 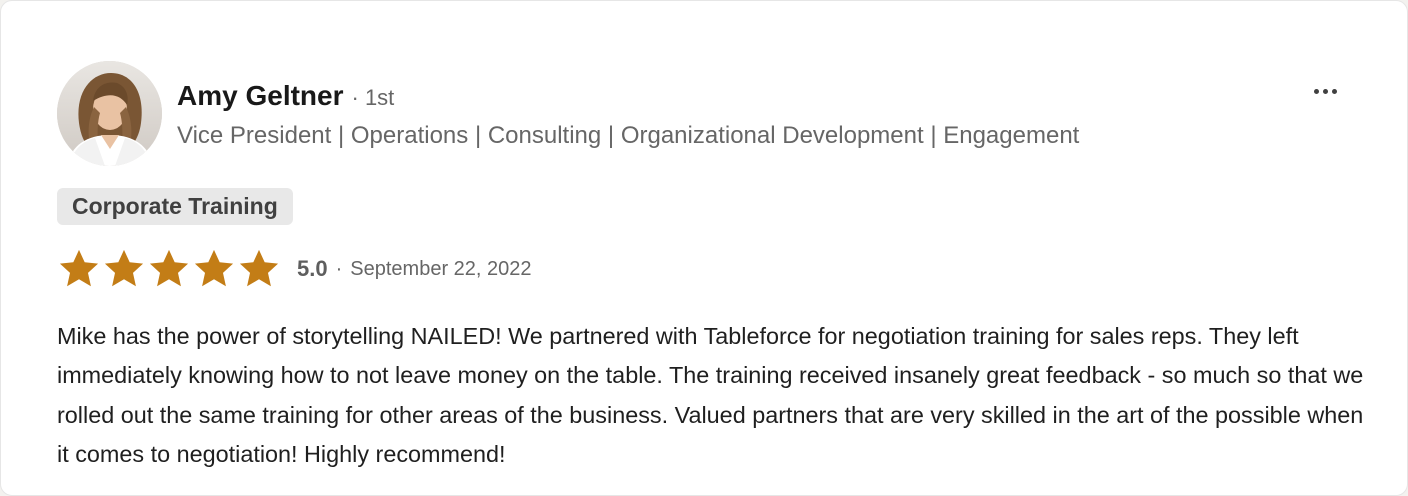 I want to click on reviewer-name-row: Amy Geltner · 1st, so click(x=285, y=96).